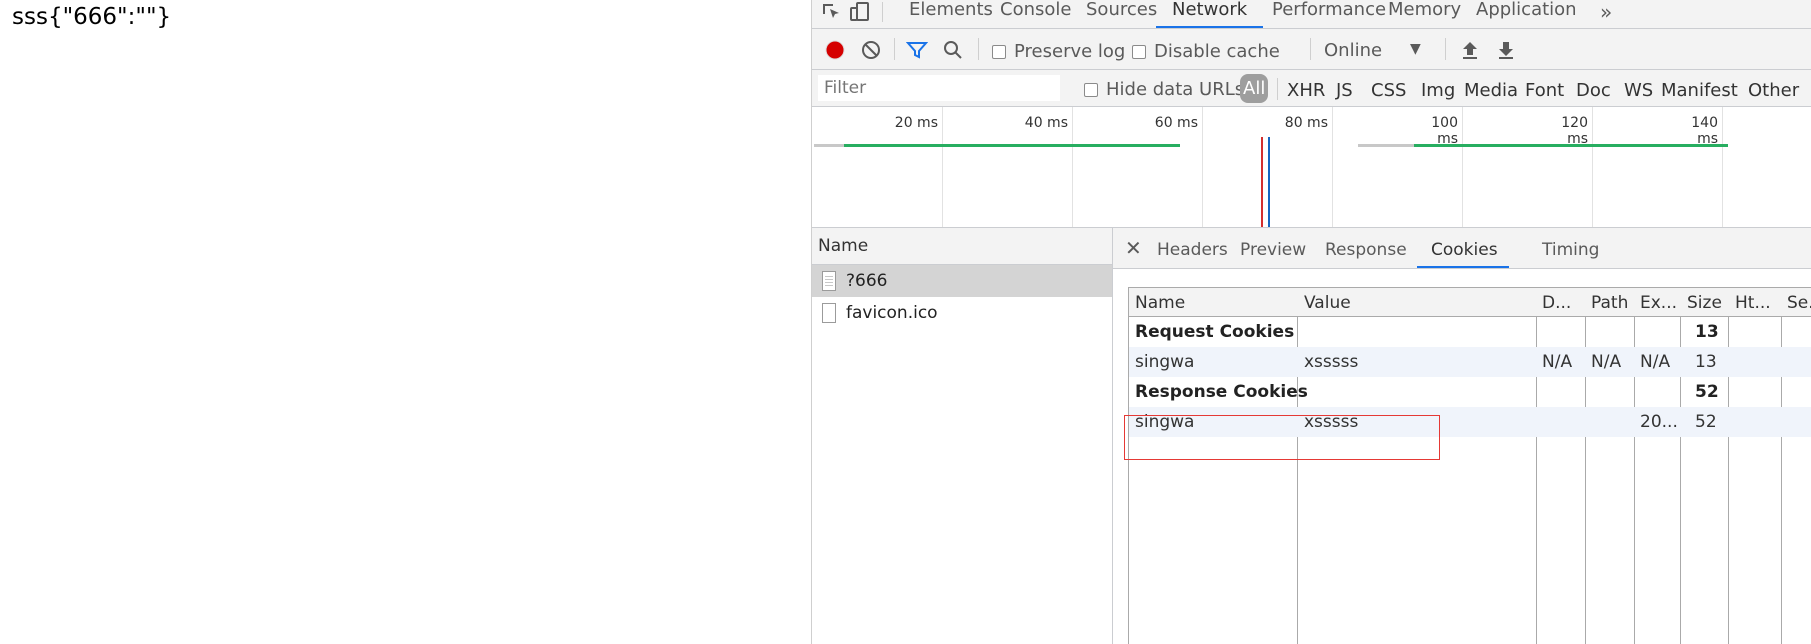 The height and width of the screenshot is (644, 1811). Describe the element at coordinates (962, 313) in the screenshot. I see `request-row: favicon.ico` at that location.